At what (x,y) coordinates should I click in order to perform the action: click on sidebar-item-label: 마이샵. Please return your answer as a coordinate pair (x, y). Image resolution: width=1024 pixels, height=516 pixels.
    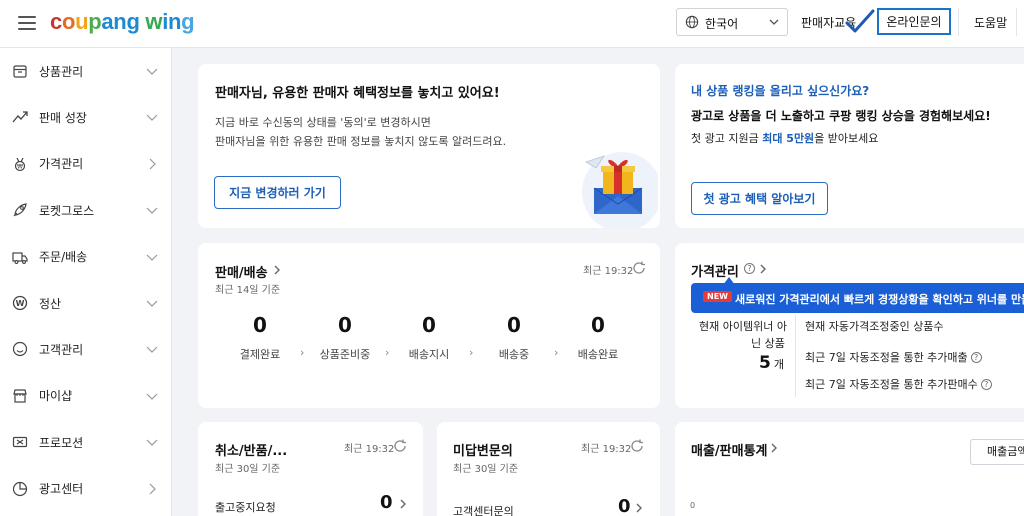
    Looking at the image, I should click on (56, 396).